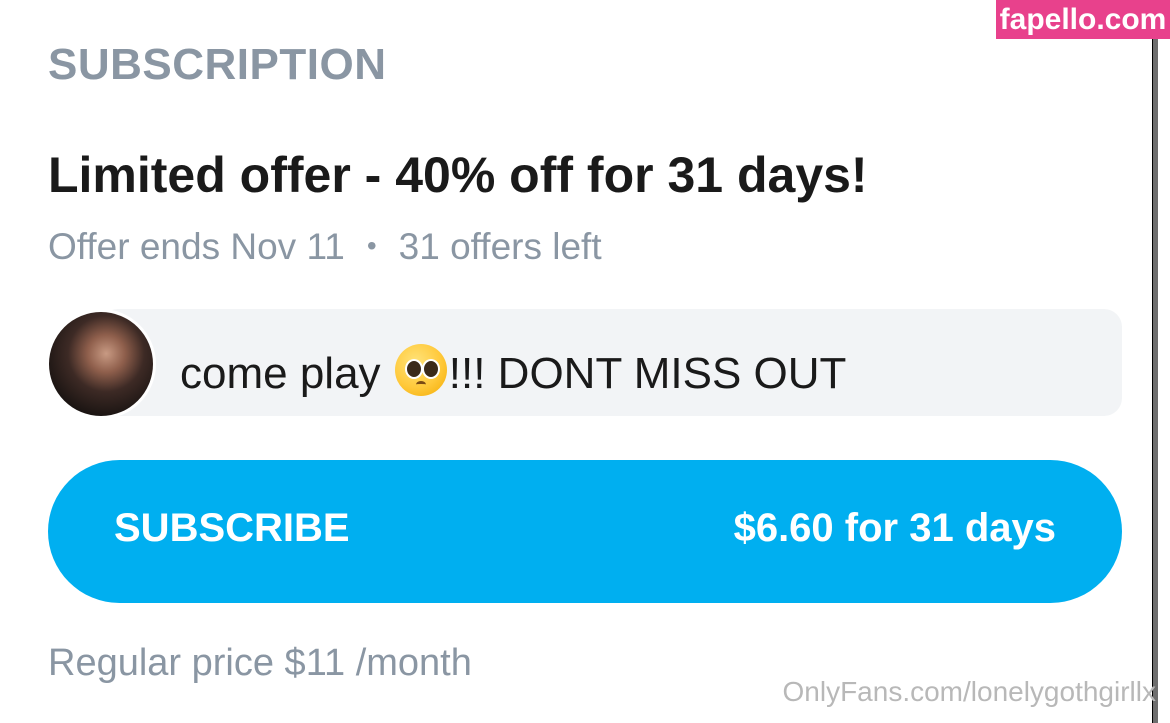 The image size is (1170, 723). Describe the element at coordinates (647, 373) in the screenshot. I see `message-text-part2: !!! DONT MISS OUT` at that location.